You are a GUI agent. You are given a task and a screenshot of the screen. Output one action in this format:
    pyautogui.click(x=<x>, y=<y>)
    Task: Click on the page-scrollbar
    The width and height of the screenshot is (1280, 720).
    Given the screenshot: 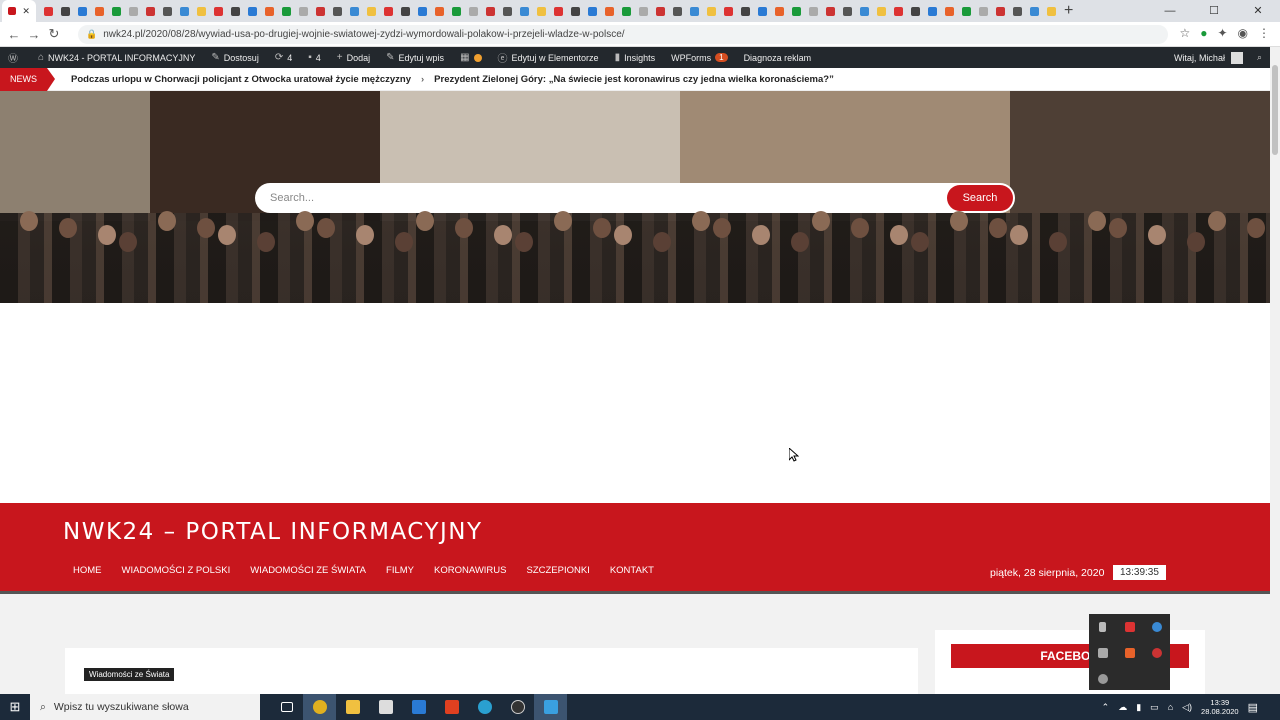 What is the action you would take?
    pyautogui.click(x=1275, y=370)
    